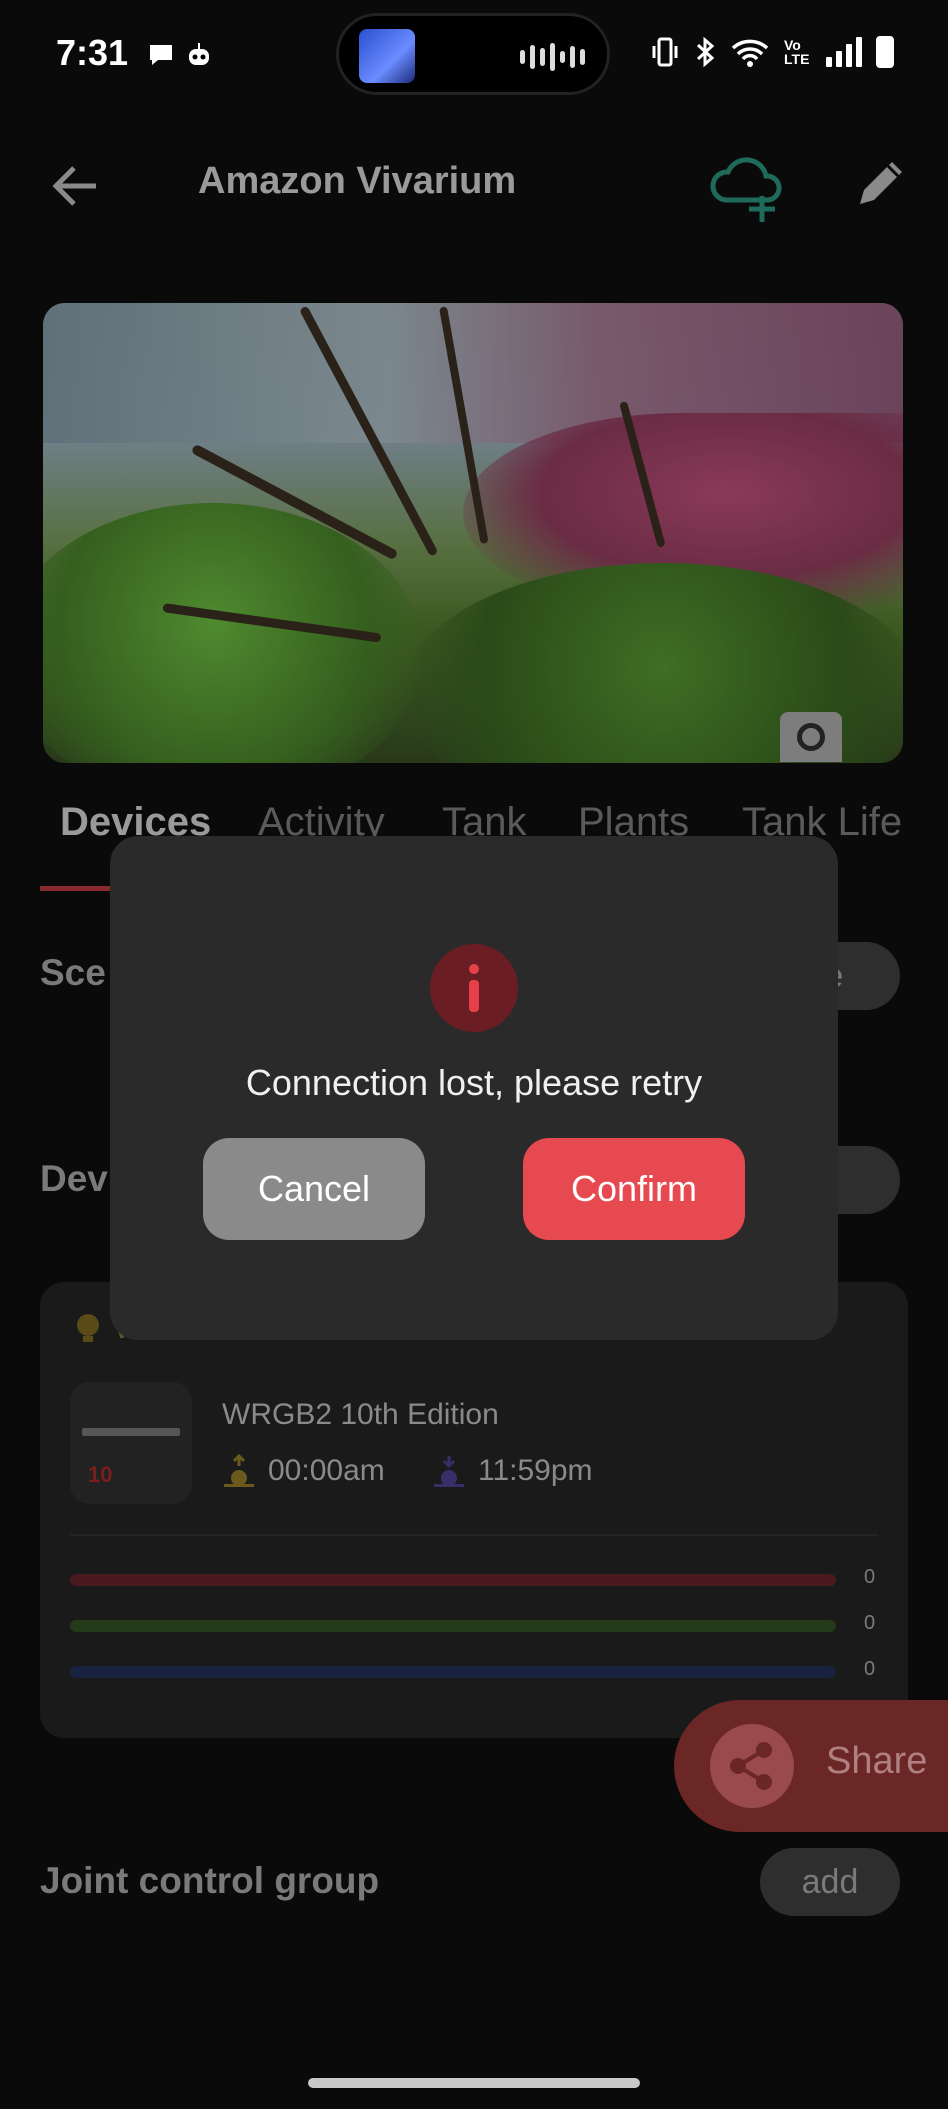 This screenshot has width=948, height=2109. Describe the element at coordinates (474, 996) in the screenshot. I see `info-stem` at that location.